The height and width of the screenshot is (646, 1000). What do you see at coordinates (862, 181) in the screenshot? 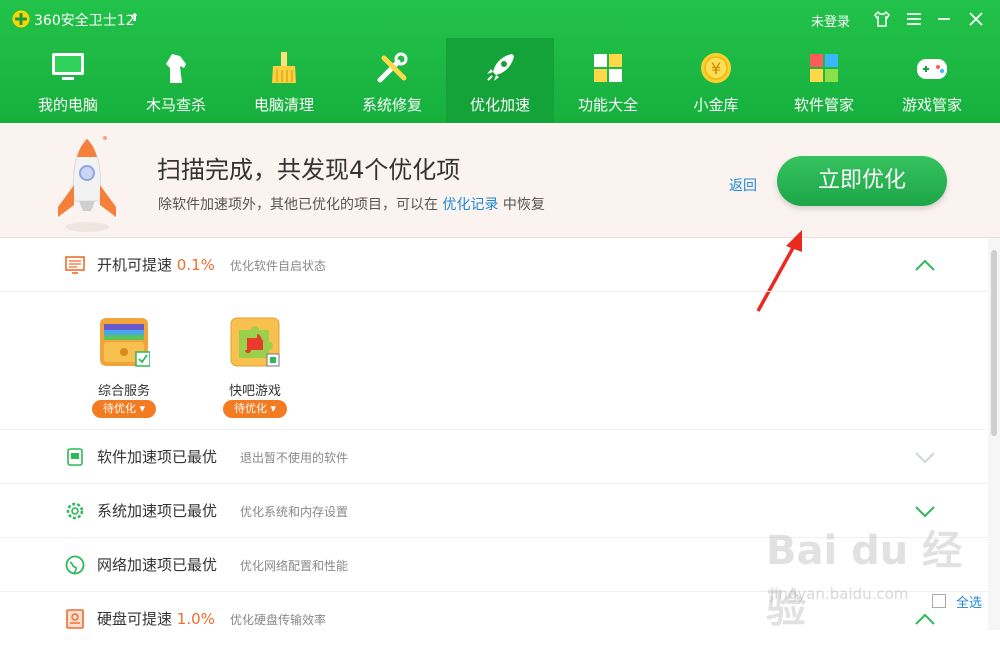
I see `optimize-now-button: 立即优化` at bounding box center [862, 181].